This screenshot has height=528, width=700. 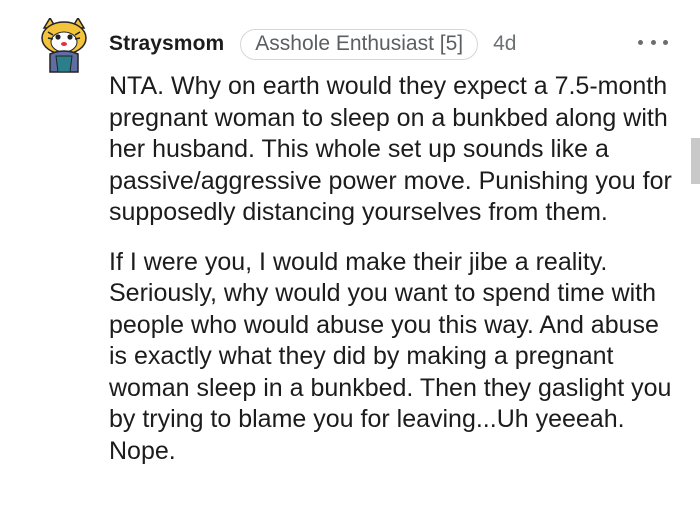 What do you see at coordinates (695, 161) in the screenshot?
I see `scrollbar-thumb` at bounding box center [695, 161].